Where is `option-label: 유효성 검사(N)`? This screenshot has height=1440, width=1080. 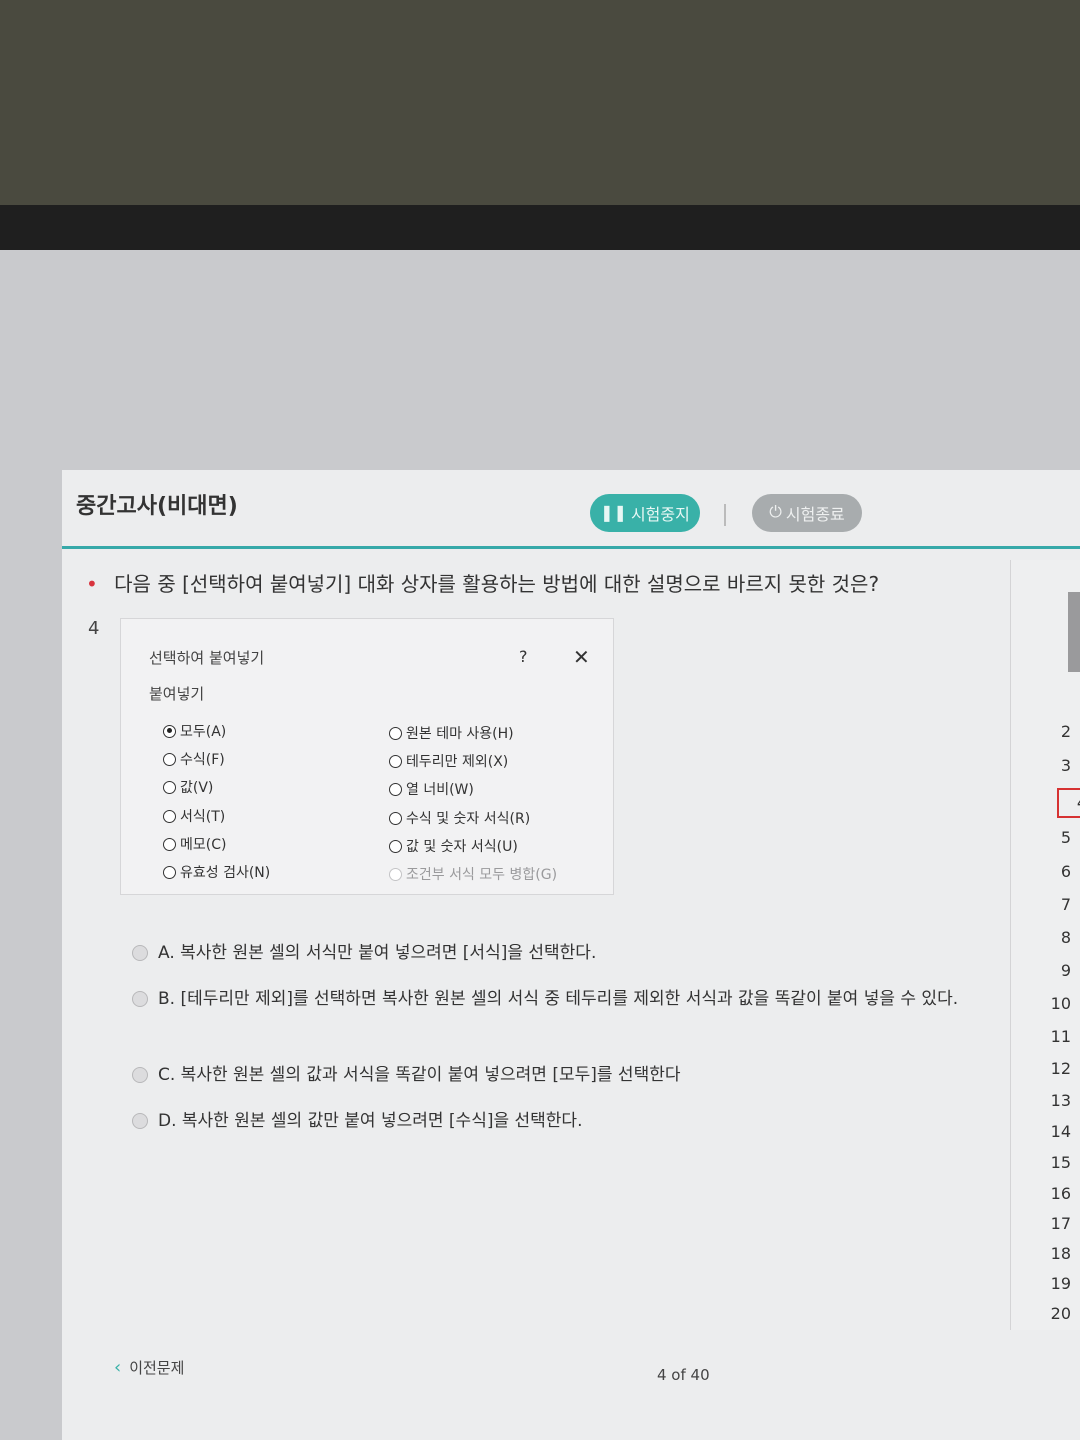 option-label: 유효성 검사(N) is located at coordinates (225, 873).